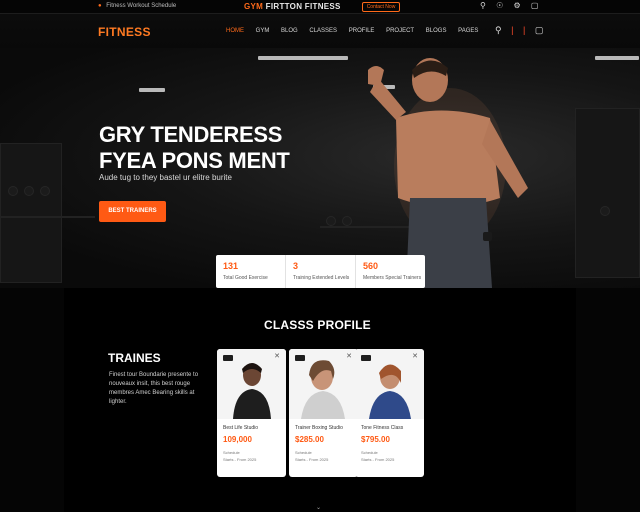 This screenshot has width=640, height=512. I want to click on site-logo: FITNESS, so click(124, 32).